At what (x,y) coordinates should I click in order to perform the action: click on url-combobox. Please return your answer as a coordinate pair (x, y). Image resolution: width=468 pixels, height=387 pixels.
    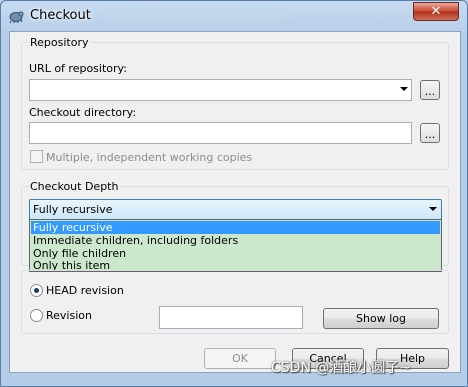
    Looking at the image, I should click on (220, 90).